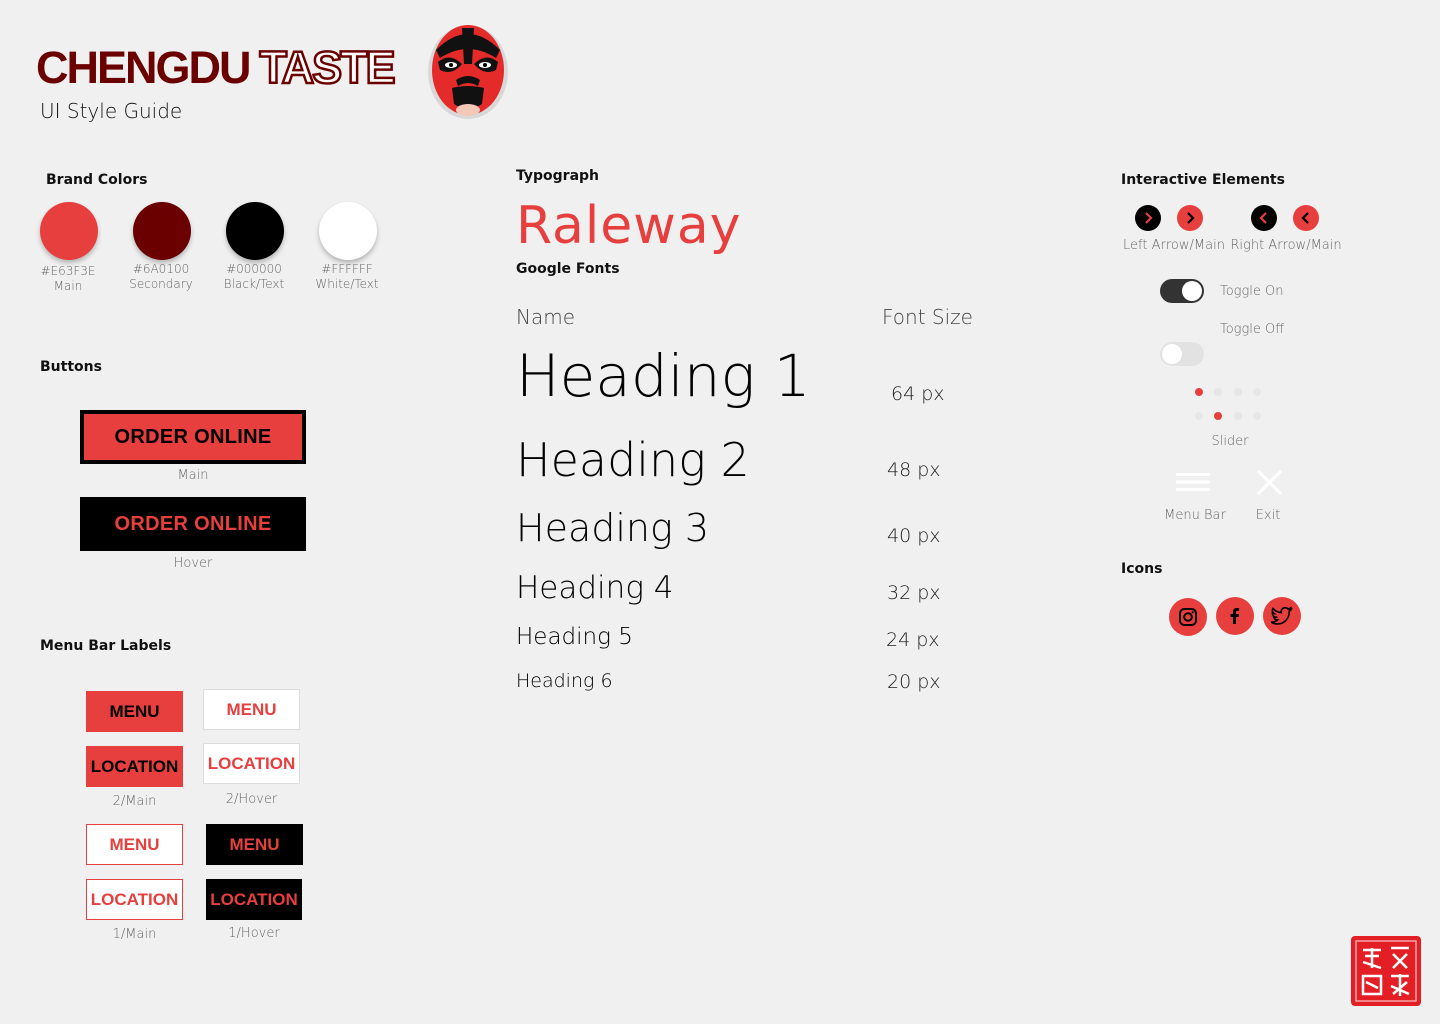 Image resolution: width=1440 pixels, height=1024 pixels. What do you see at coordinates (161, 276) in the screenshot?
I see `swatch-secondary-label: #6A0100 Secondary` at bounding box center [161, 276].